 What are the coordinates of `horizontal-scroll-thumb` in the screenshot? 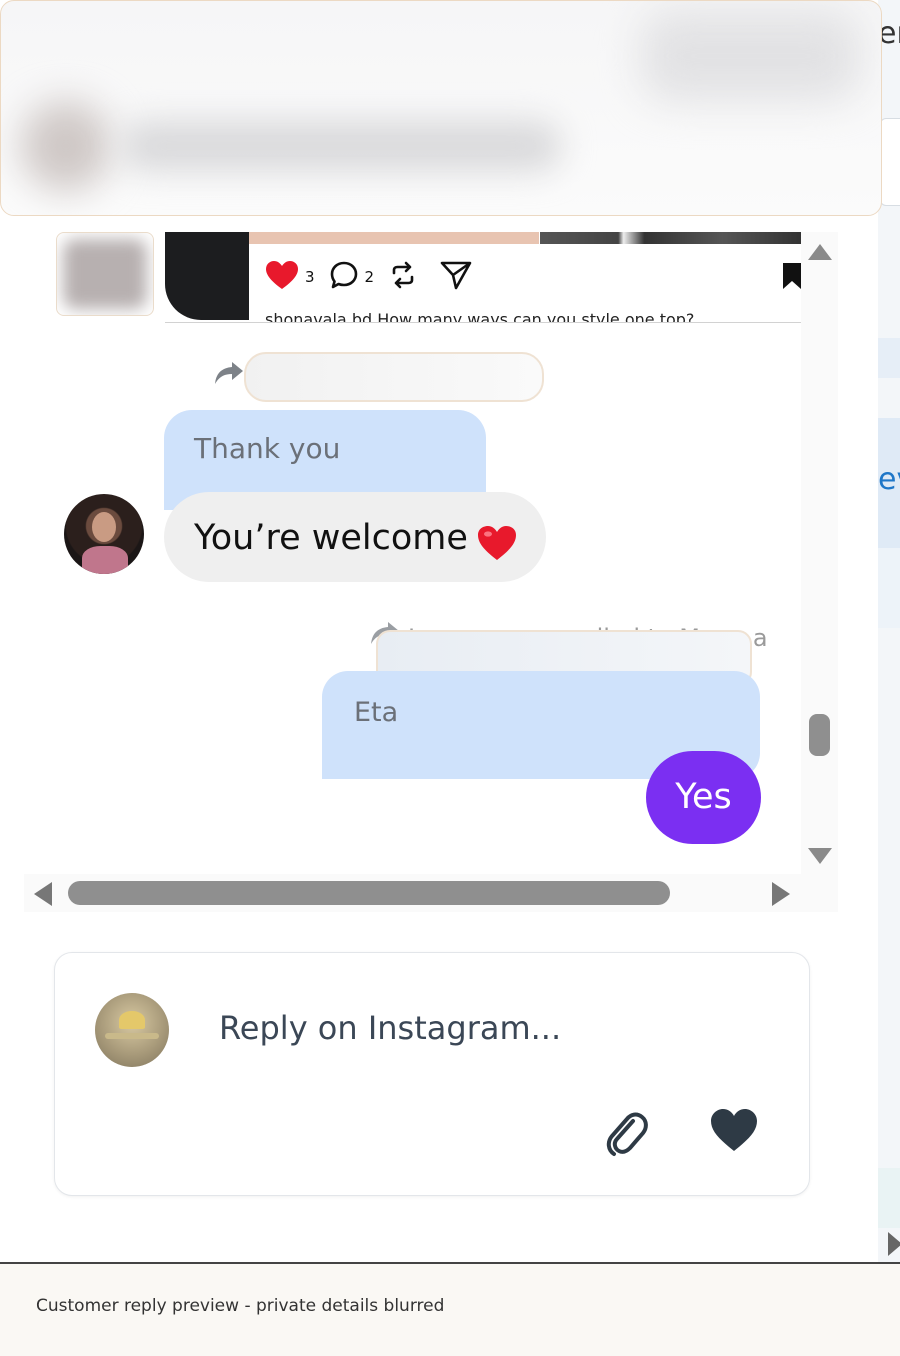 It's located at (369, 893).